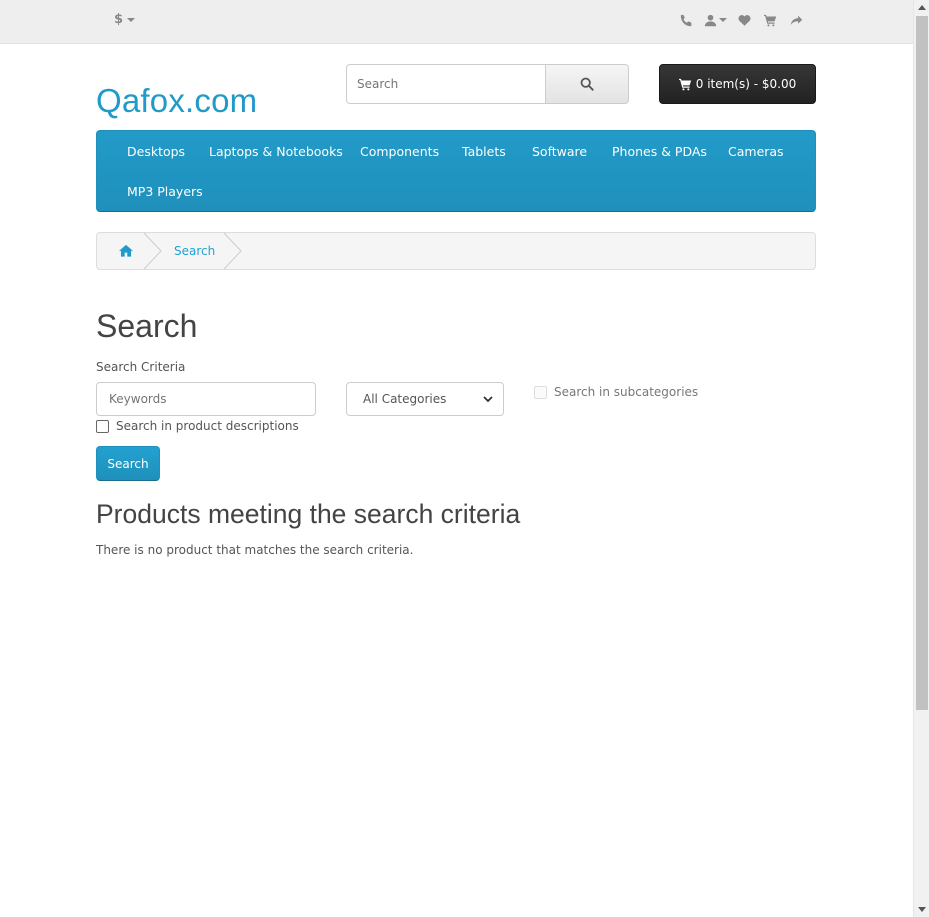 Image resolution: width=929 pixels, height=917 pixels. What do you see at coordinates (125, 19) in the screenshot?
I see `currency-dropdown: $` at bounding box center [125, 19].